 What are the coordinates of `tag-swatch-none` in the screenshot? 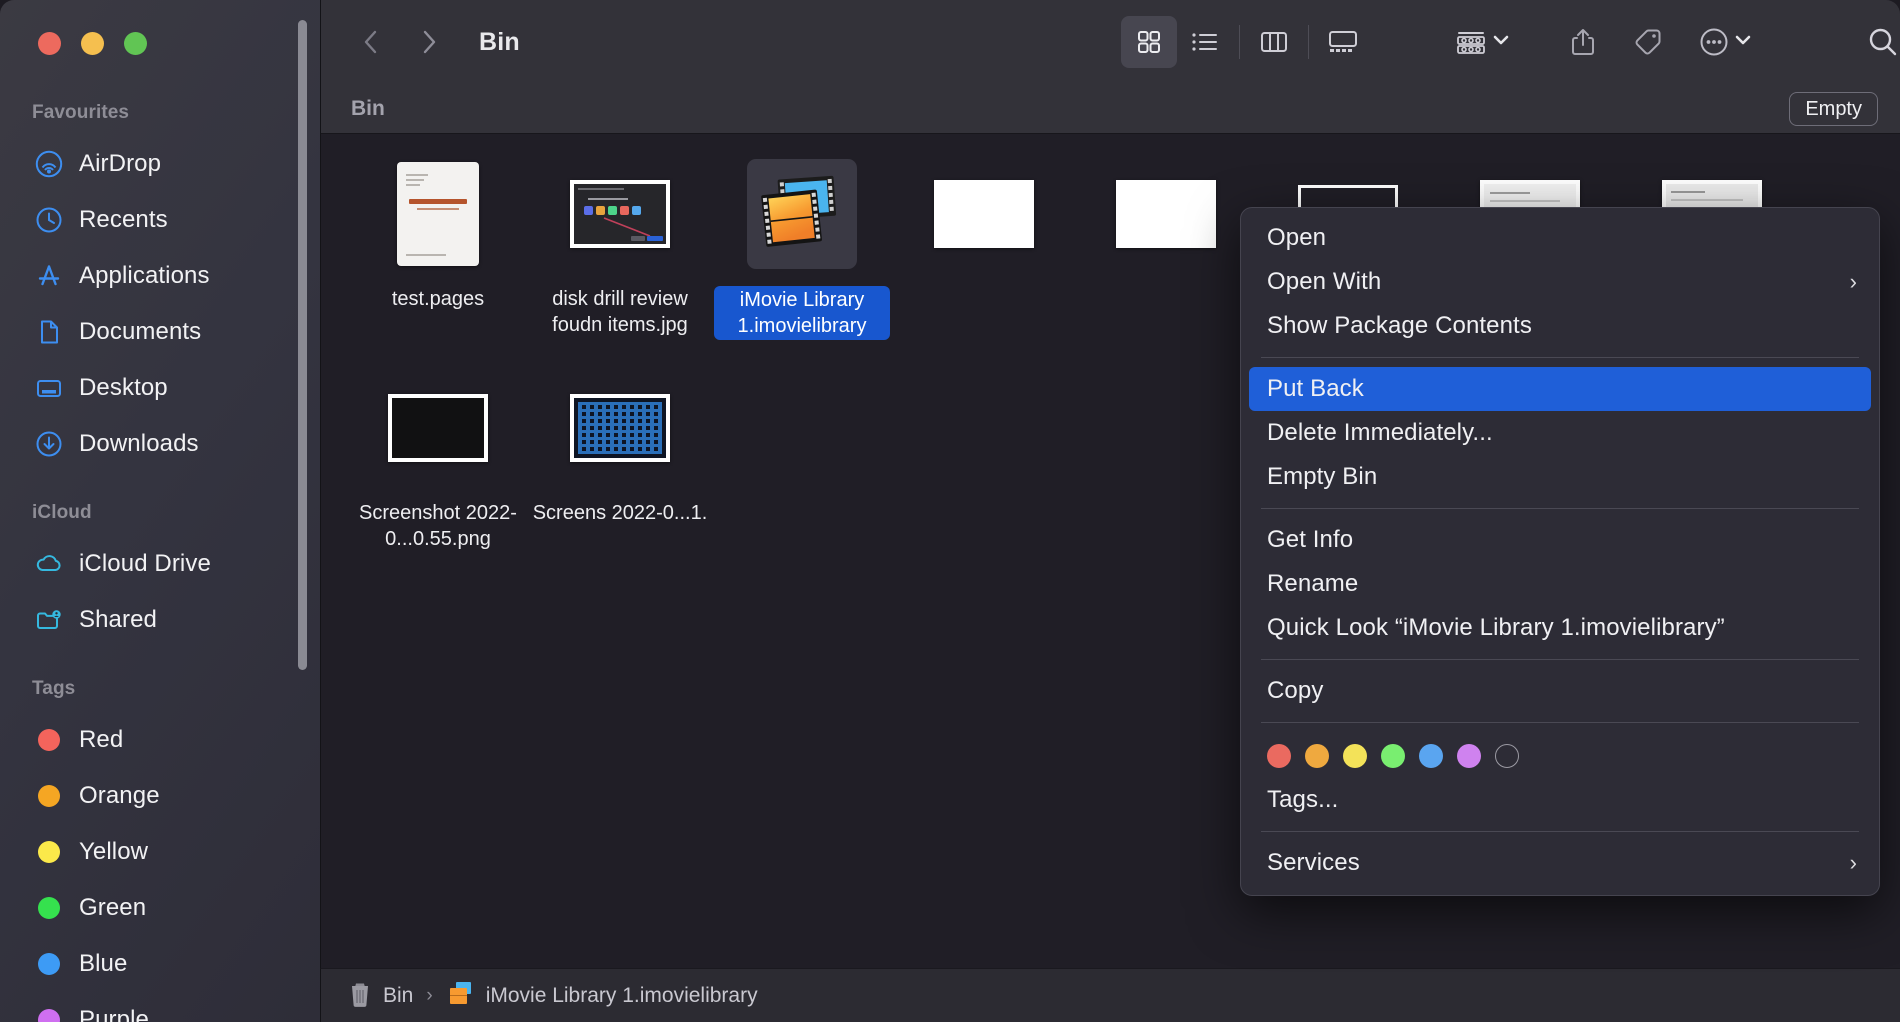 It's located at (1507, 756).